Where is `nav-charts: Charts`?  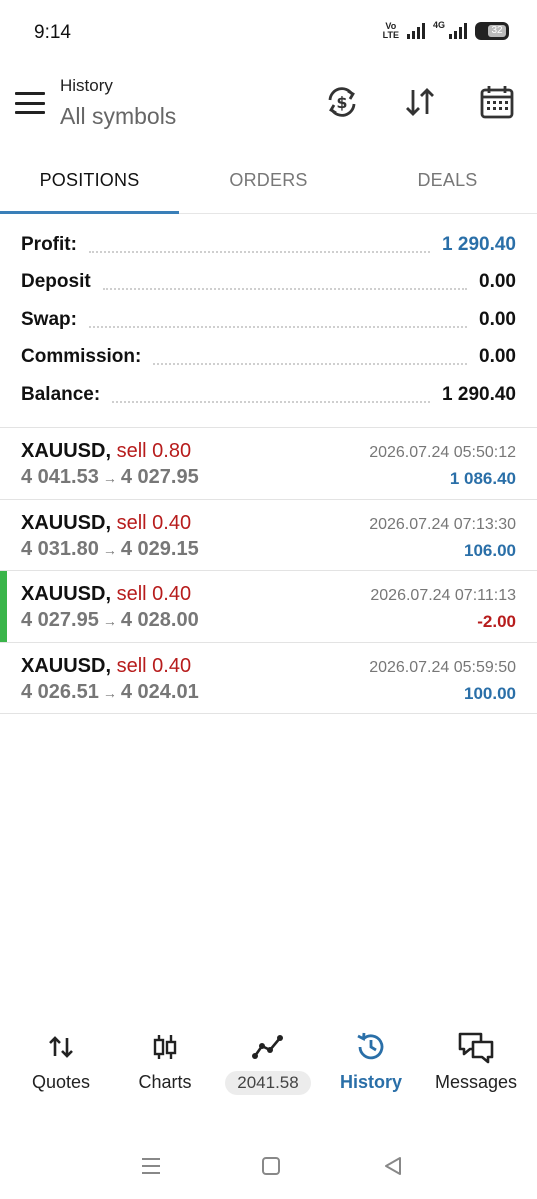
nav-charts: Charts is located at coordinates (165, 1060).